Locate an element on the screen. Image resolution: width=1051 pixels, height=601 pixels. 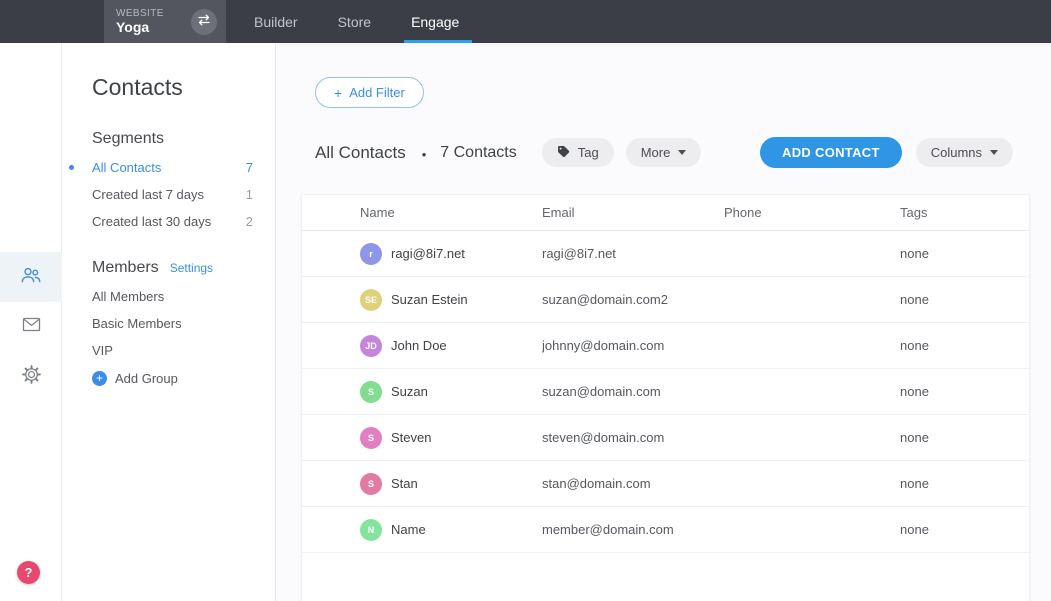
segment-count: 2 is located at coordinates (249, 221).